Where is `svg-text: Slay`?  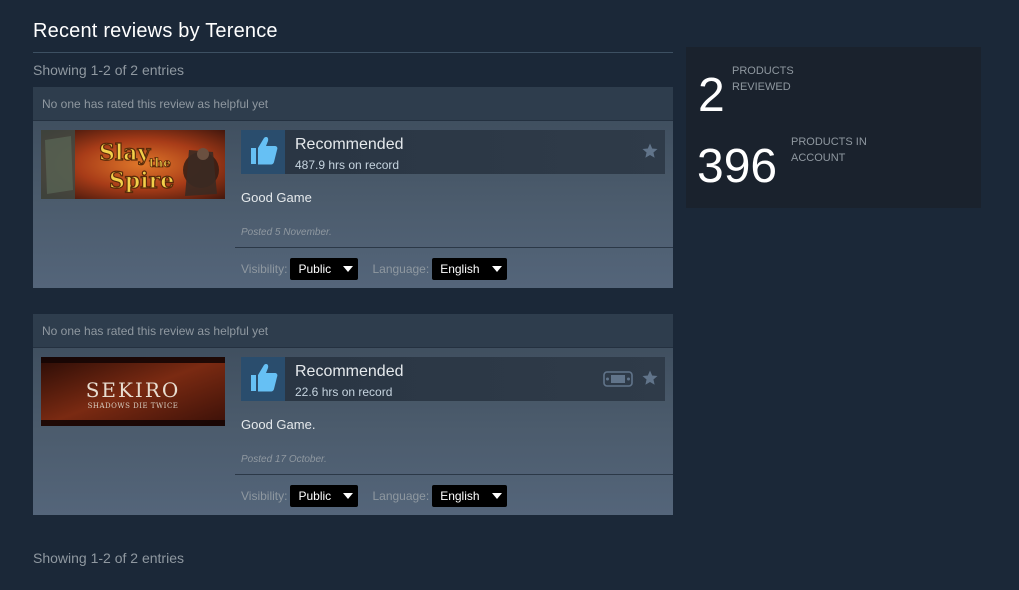 svg-text: Slay is located at coordinates (125, 153).